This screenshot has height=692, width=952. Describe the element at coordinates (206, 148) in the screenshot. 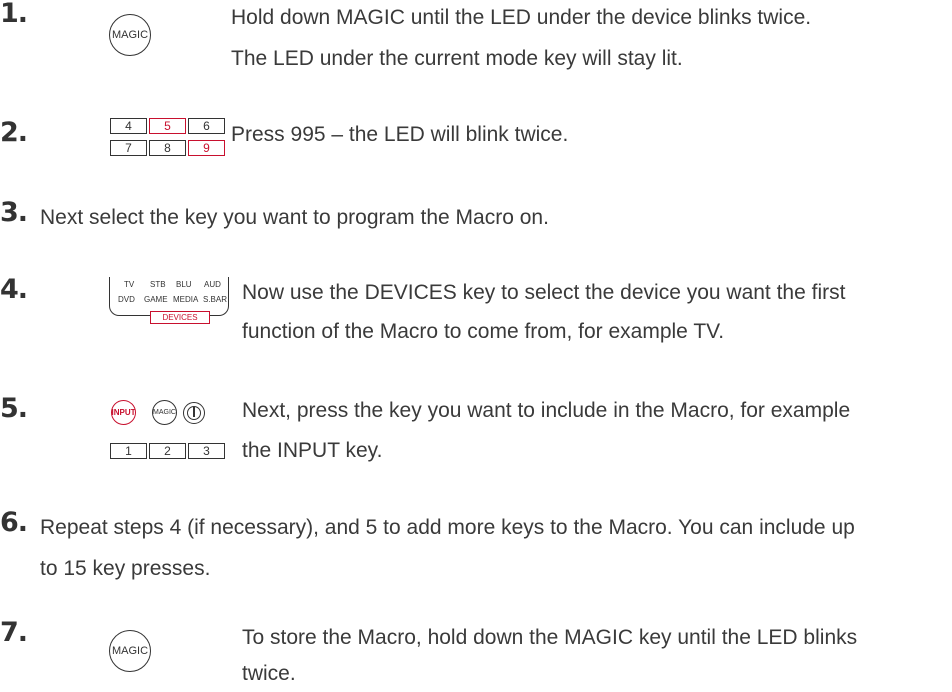

I see `key-9: 9` at that location.